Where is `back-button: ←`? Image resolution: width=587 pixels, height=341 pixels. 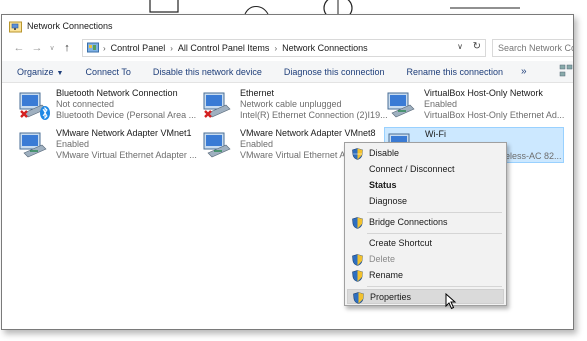 back-button: ← is located at coordinates (19, 48).